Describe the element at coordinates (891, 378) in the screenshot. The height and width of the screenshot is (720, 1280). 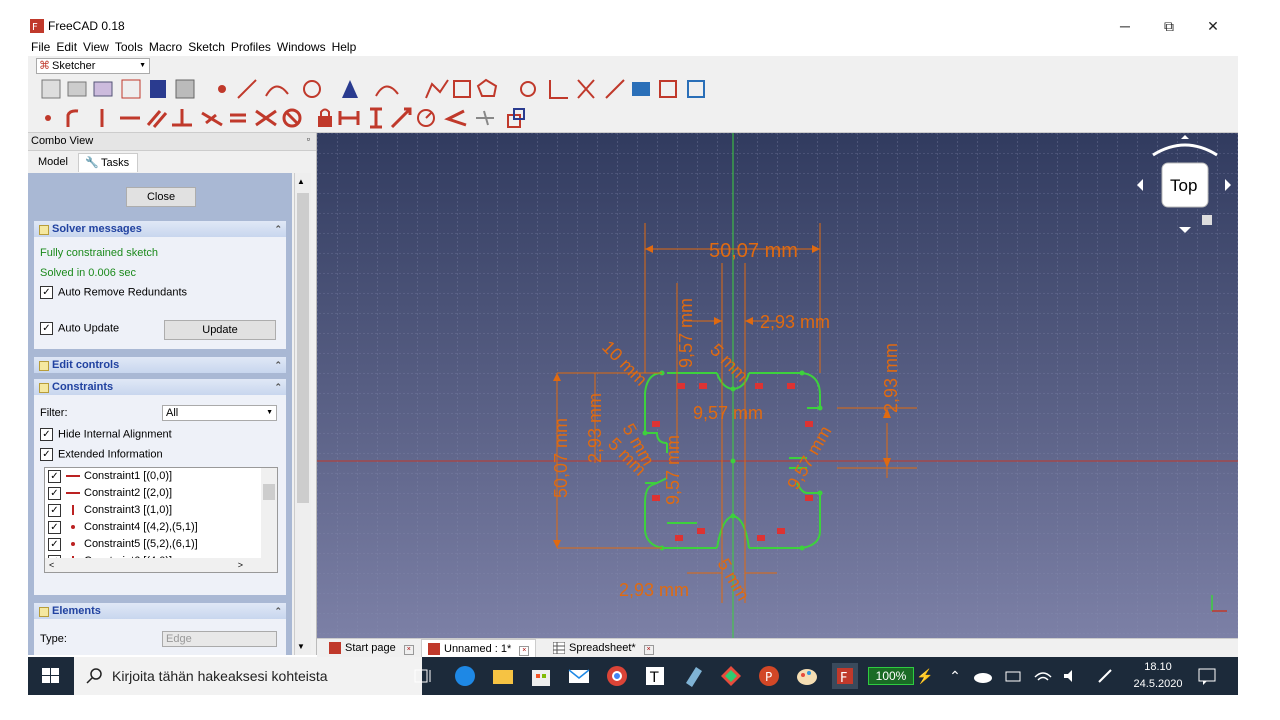
I see `dim-2-93-right: 2,93 mm` at that location.